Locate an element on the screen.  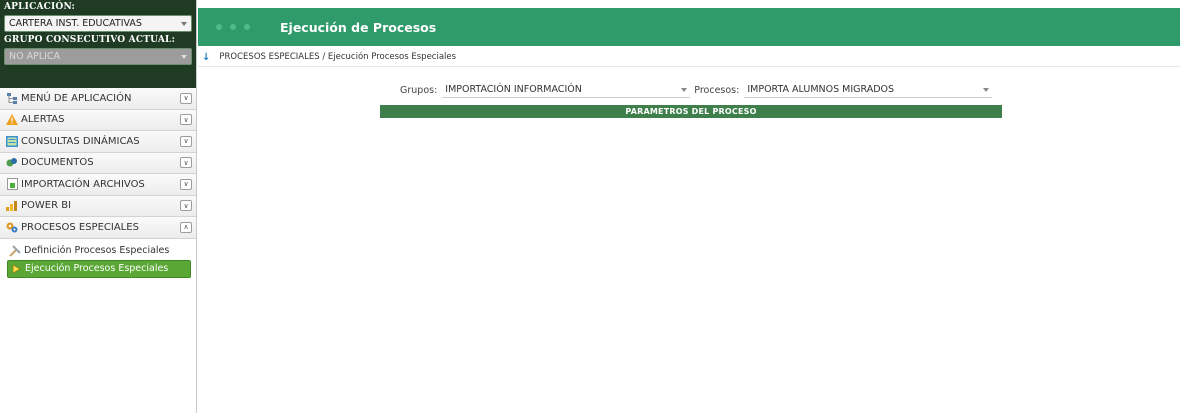
gears-icon is located at coordinates (12, 227).